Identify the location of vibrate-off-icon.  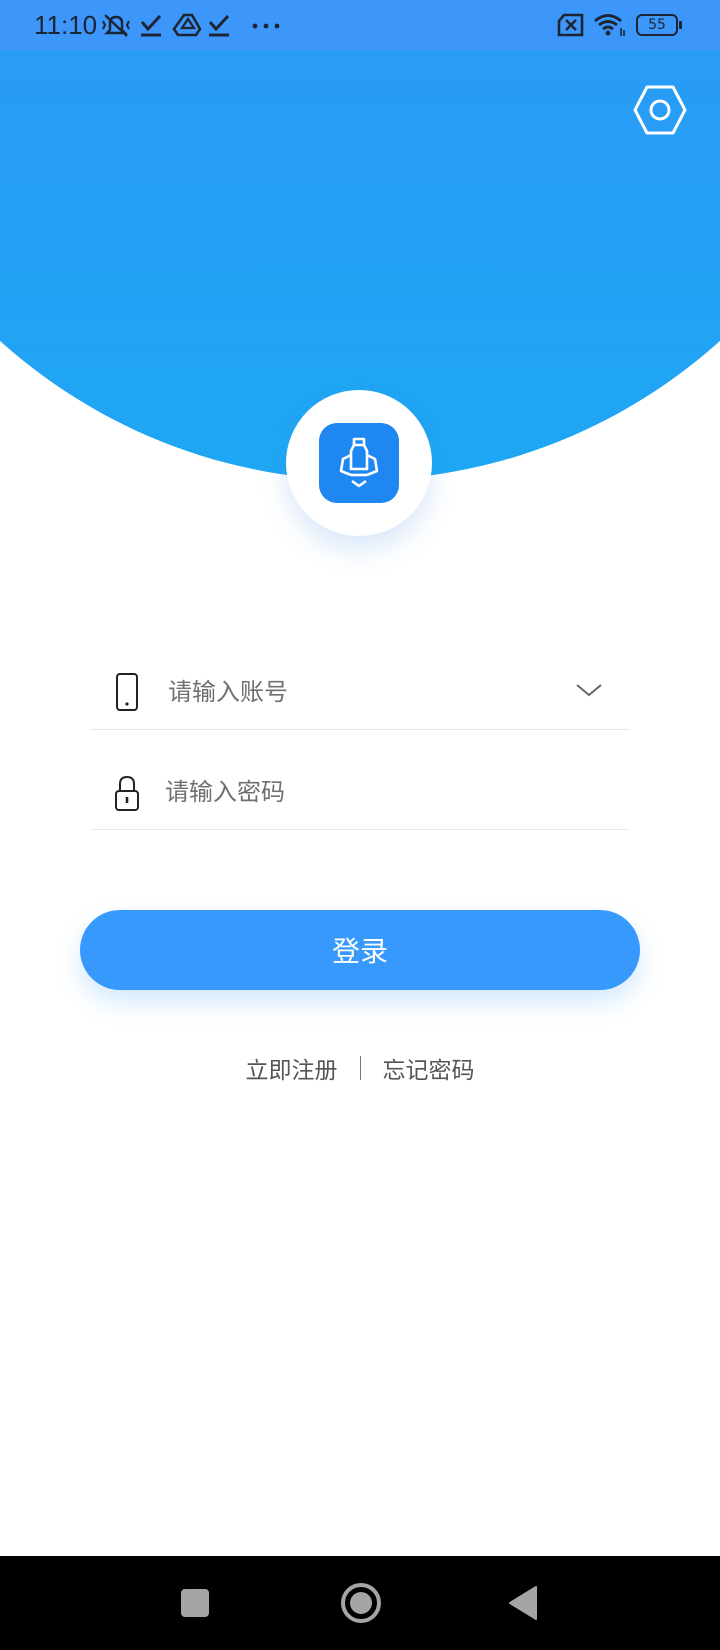
(116, 25).